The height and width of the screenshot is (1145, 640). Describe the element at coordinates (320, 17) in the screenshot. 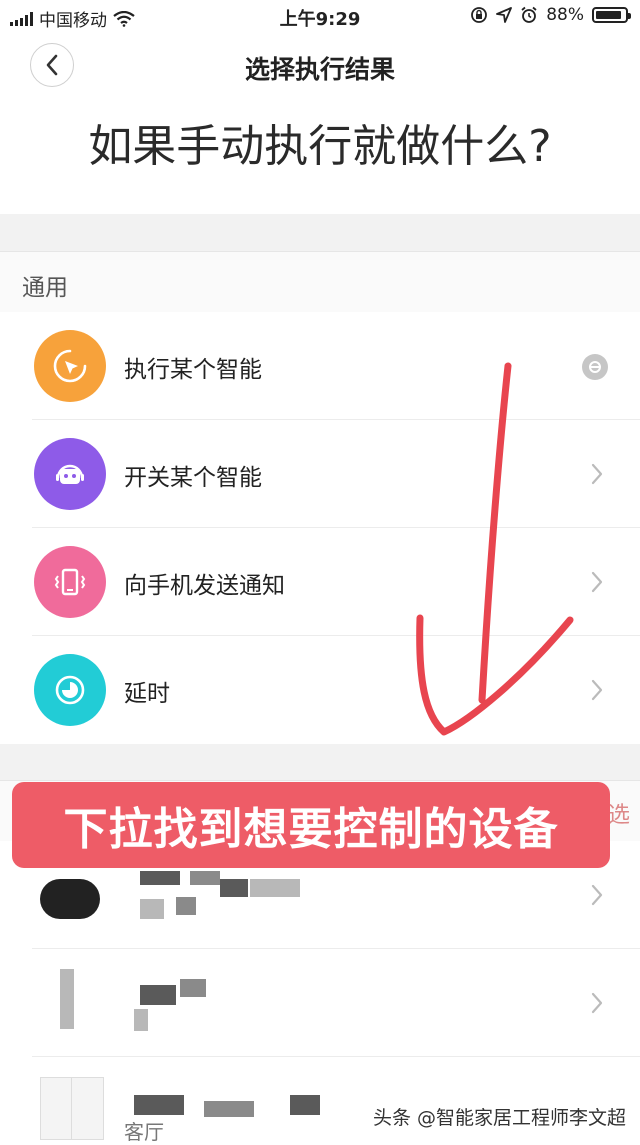

I see `status-bar: 中国移动 上午9:29 88%` at that location.